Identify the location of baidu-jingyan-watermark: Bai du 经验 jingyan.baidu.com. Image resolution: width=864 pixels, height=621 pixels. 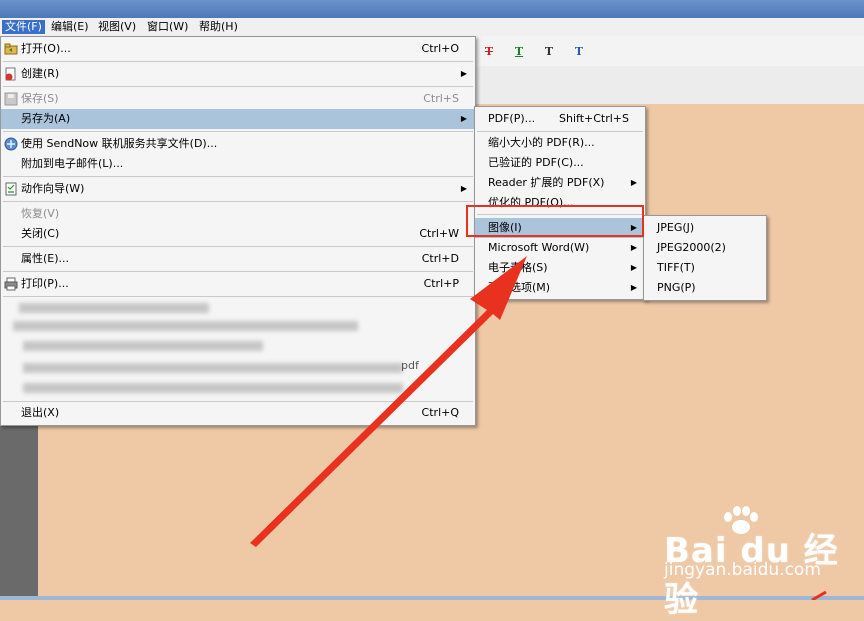
(759, 562).